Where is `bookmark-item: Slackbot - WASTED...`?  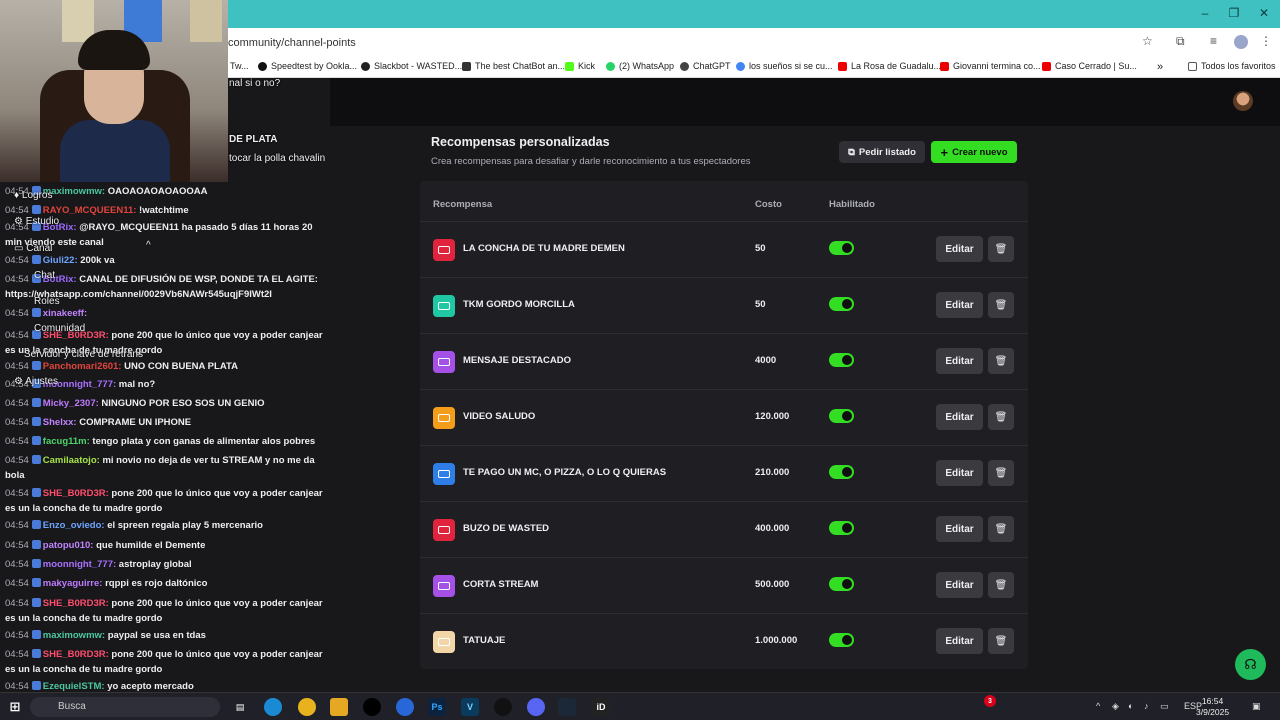 bookmark-item: Slackbot - WASTED... is located at coordinates (411, 66).